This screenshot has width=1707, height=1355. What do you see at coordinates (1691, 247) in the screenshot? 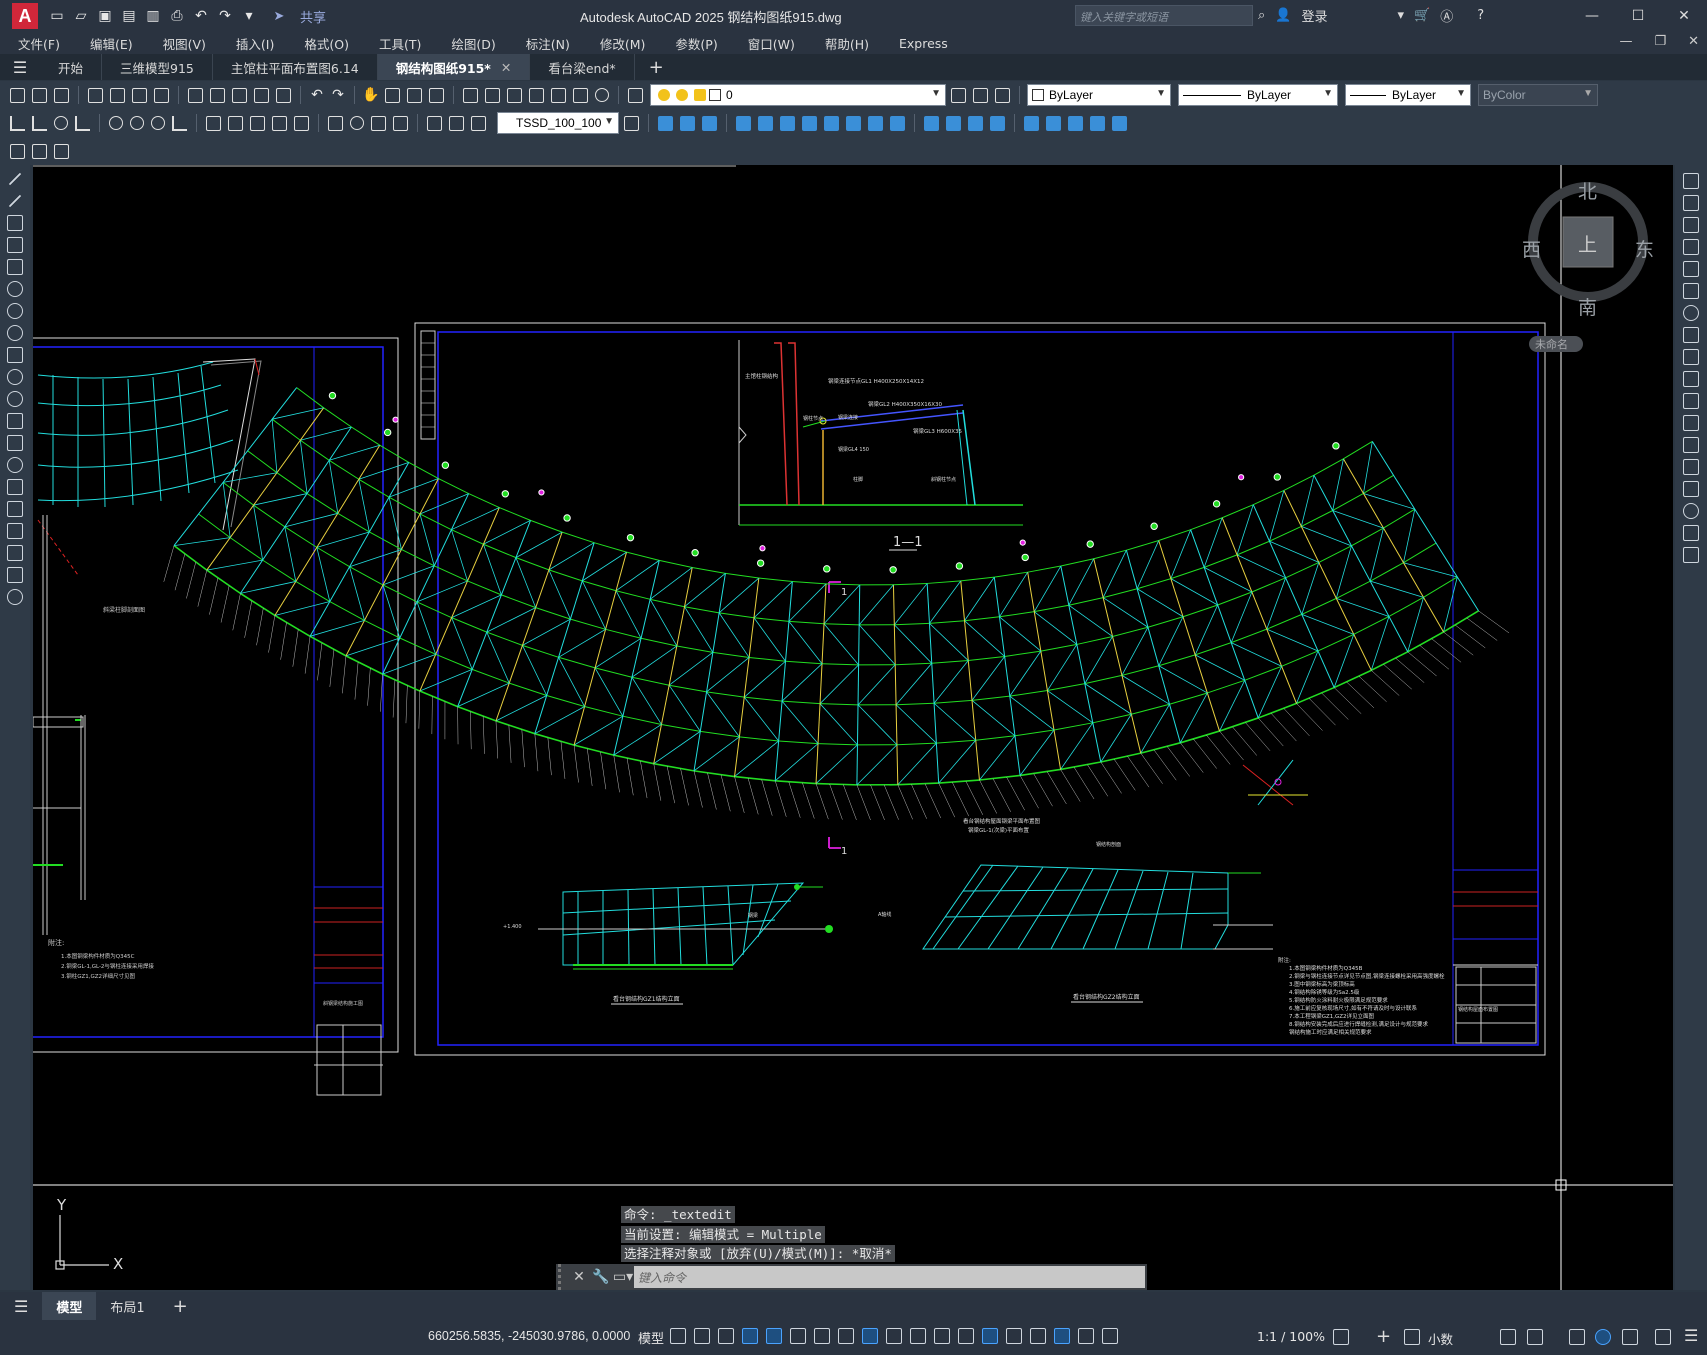
I see `offset-icon` at bounding box center [1691, 247].